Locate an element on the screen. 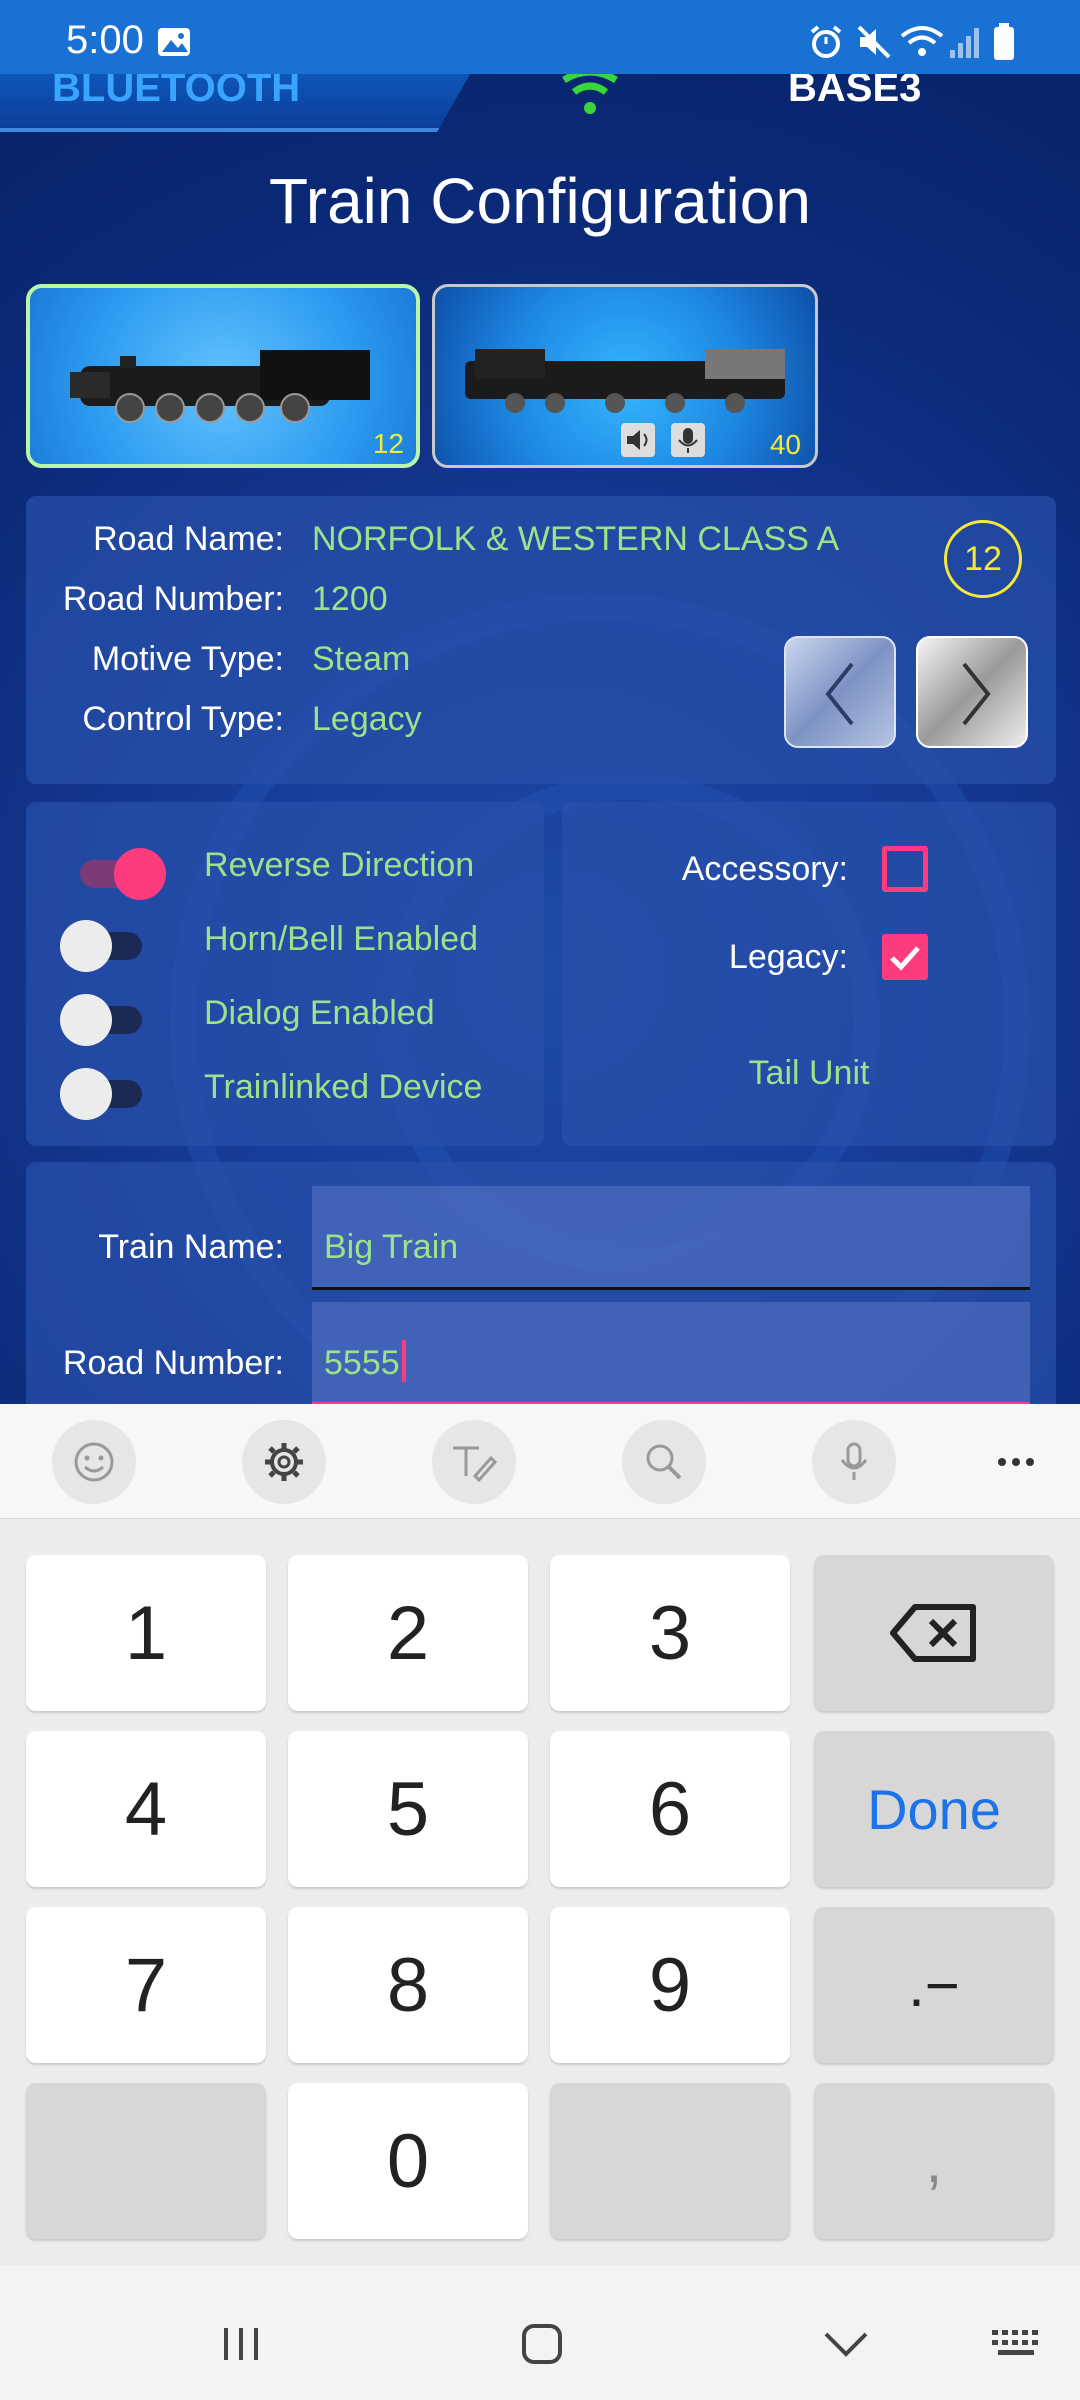 This screenshot has height=2400, width=1080. backspace-key is located at coordinates (934, 1633).